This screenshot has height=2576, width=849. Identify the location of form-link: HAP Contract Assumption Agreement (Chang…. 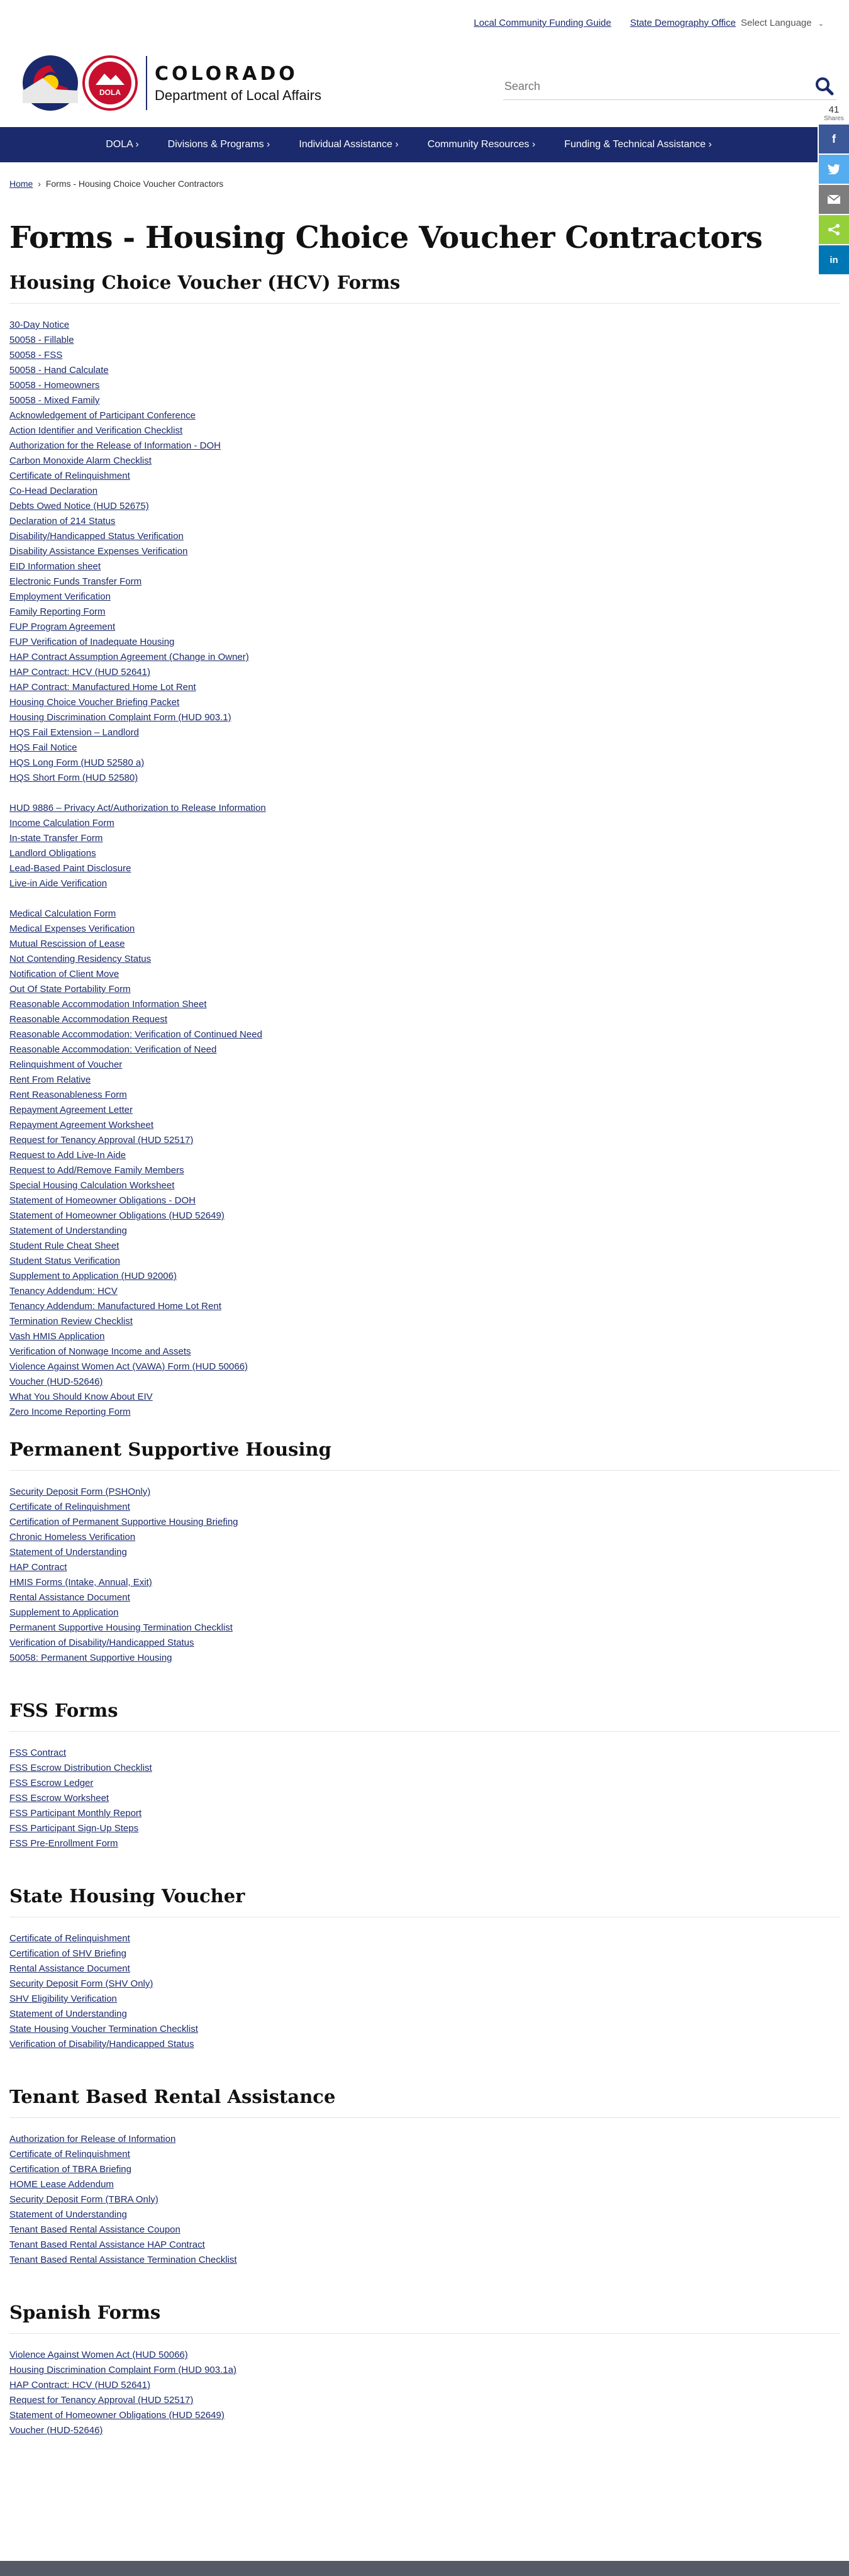
(129, 657).